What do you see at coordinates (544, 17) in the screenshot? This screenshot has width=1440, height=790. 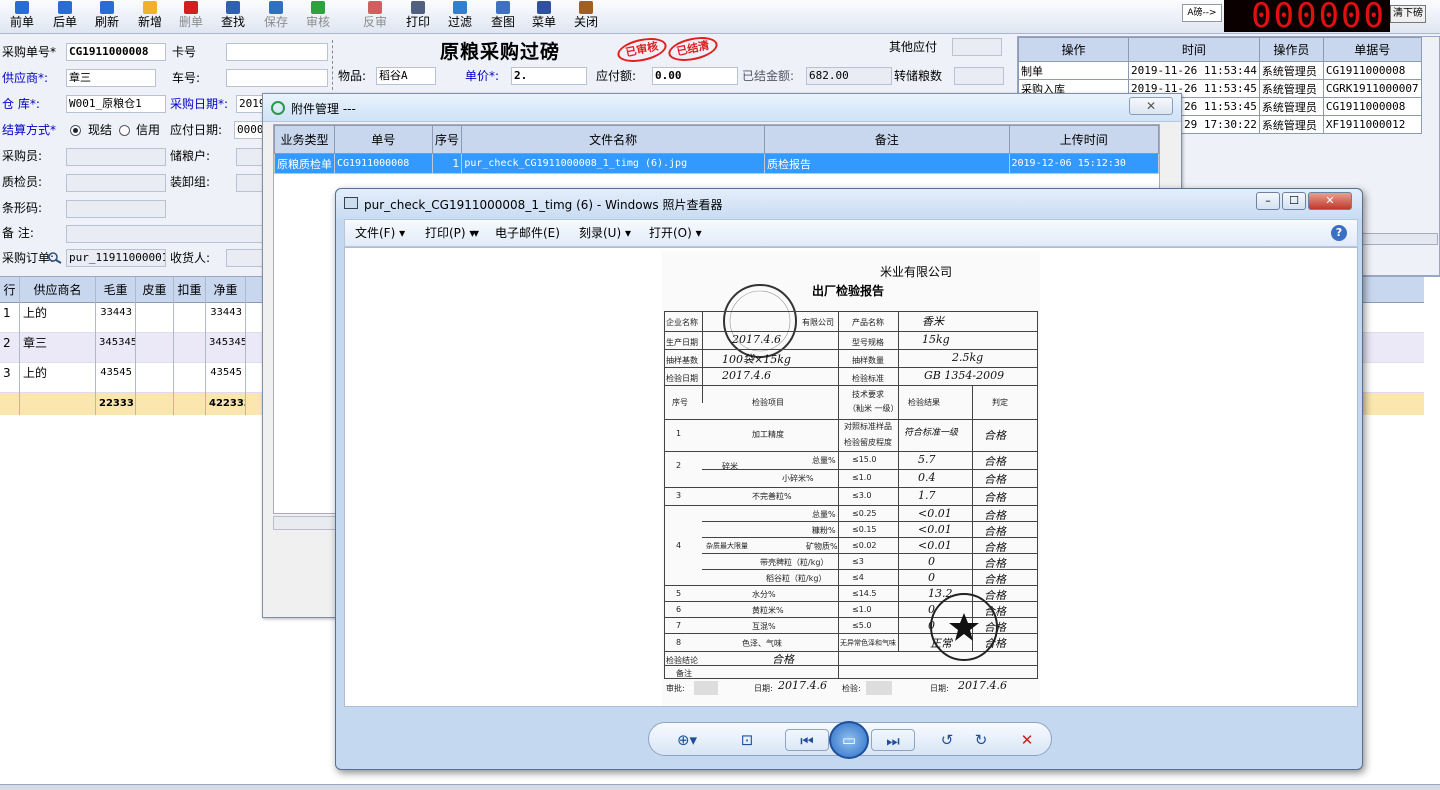 I see `toolbar-button-12: 菜单` at bounding box center [544, 17].